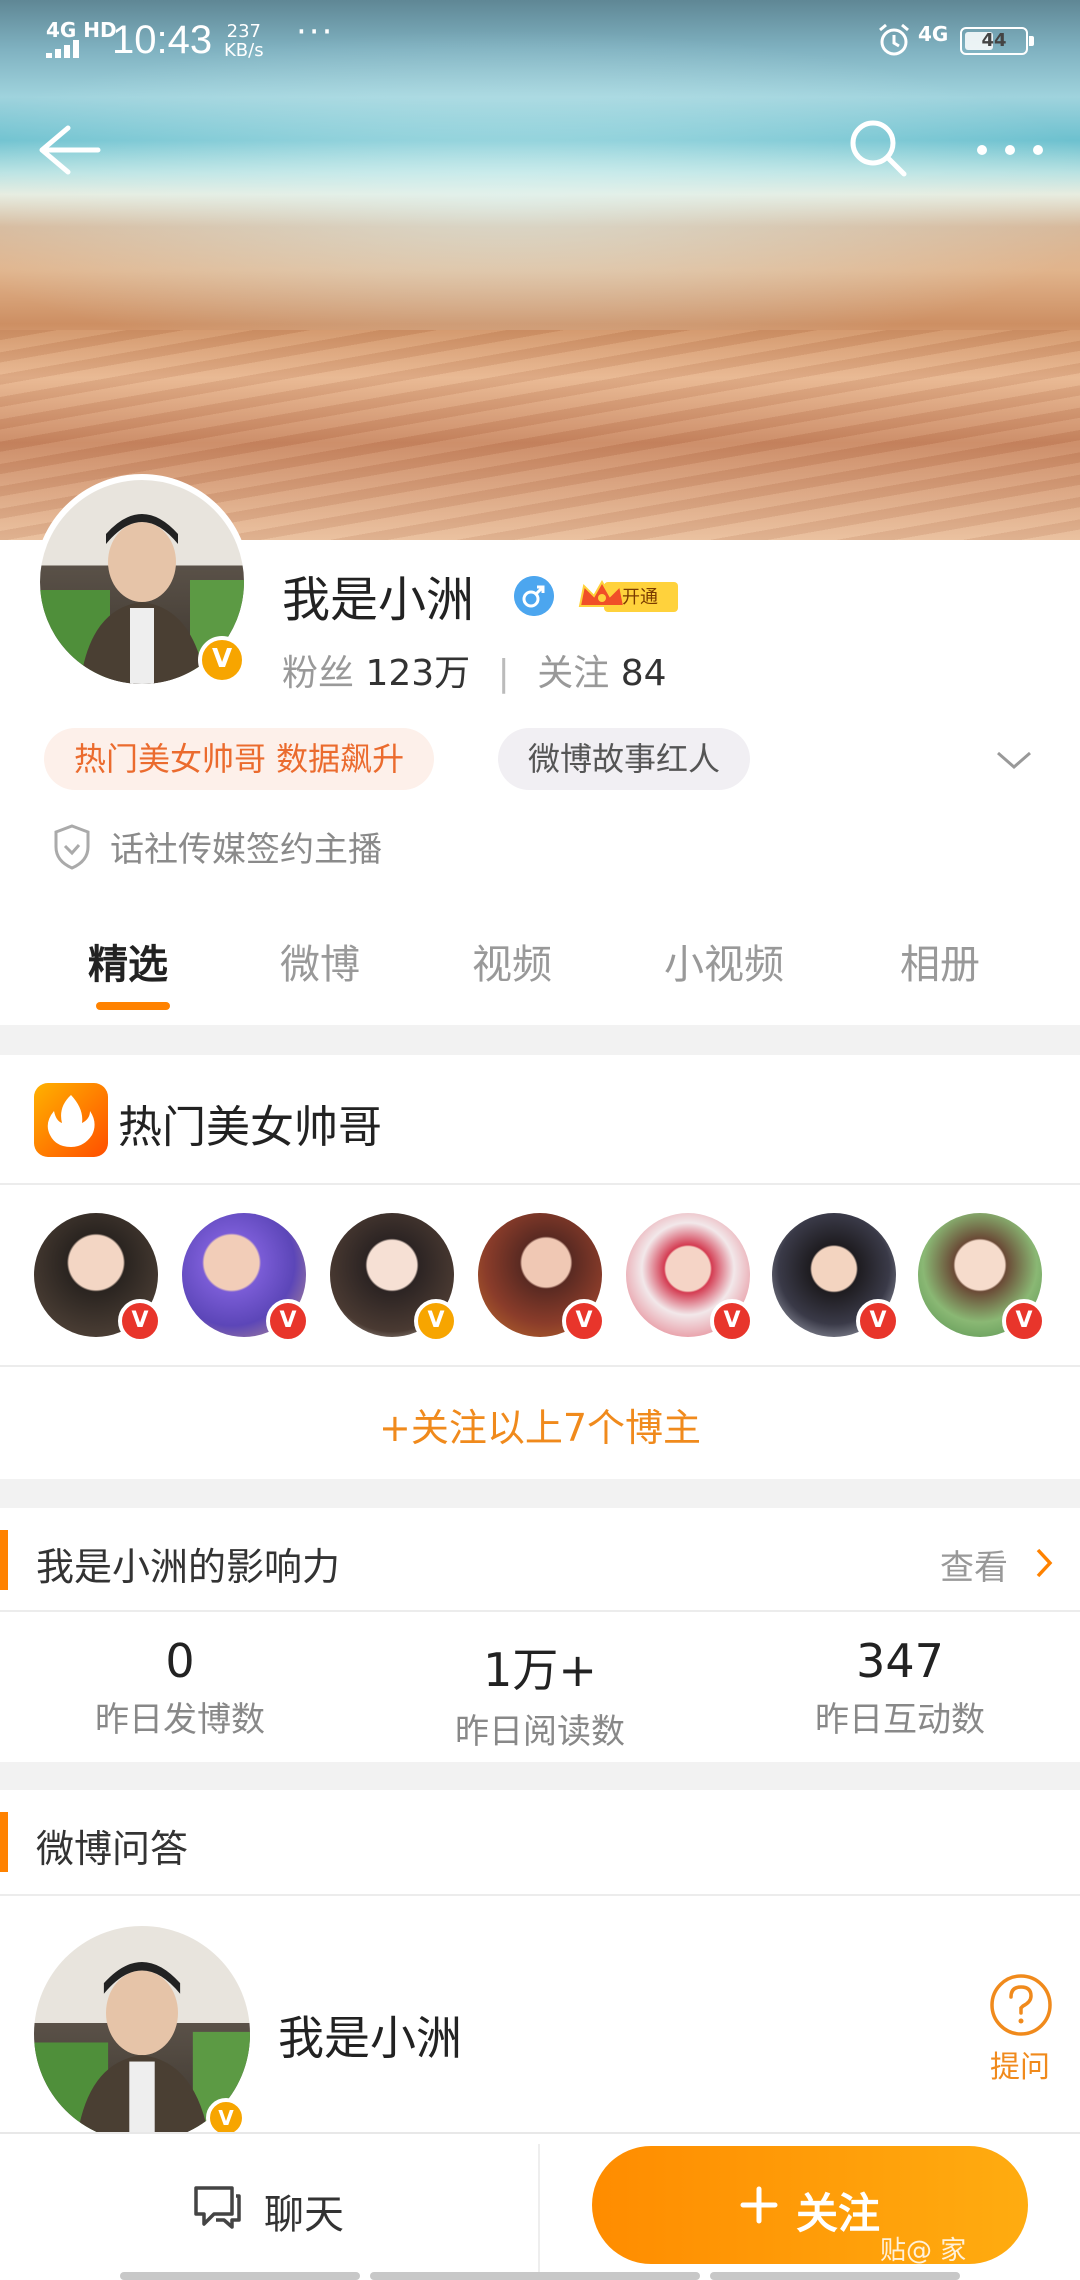 This screenshot has width=1080, height=2280. I want to click on stat-label: 昨日互动数, so click(900, 1720).